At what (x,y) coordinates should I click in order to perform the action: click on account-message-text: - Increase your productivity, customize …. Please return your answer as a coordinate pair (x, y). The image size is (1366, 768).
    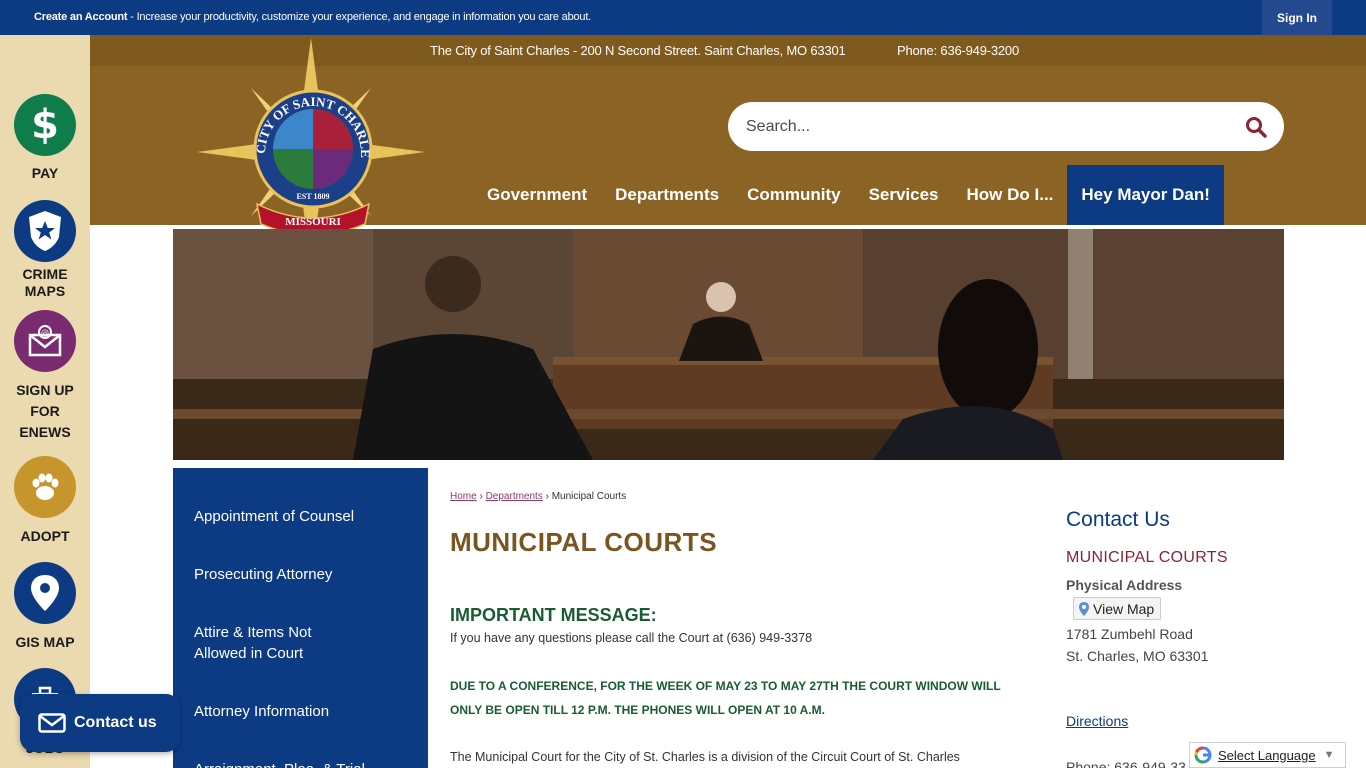
    Looking at the image, I should click on (359, 17).